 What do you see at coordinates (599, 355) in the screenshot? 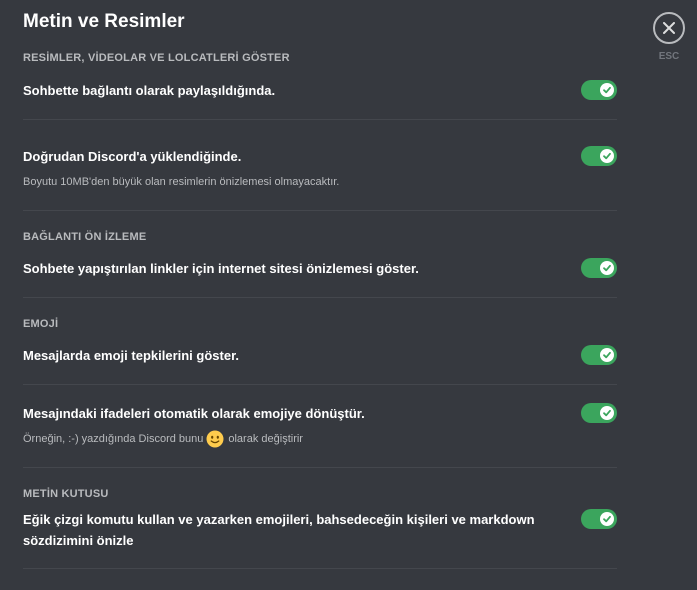
I see `toggle-reactions` at bounding box center [599, 355].